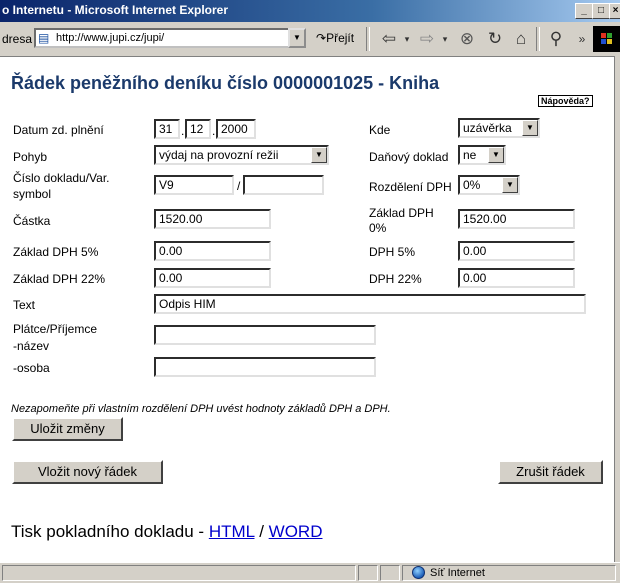  I want to click on zaklad0-label: Základ DPH 0%, so click(401, 221).